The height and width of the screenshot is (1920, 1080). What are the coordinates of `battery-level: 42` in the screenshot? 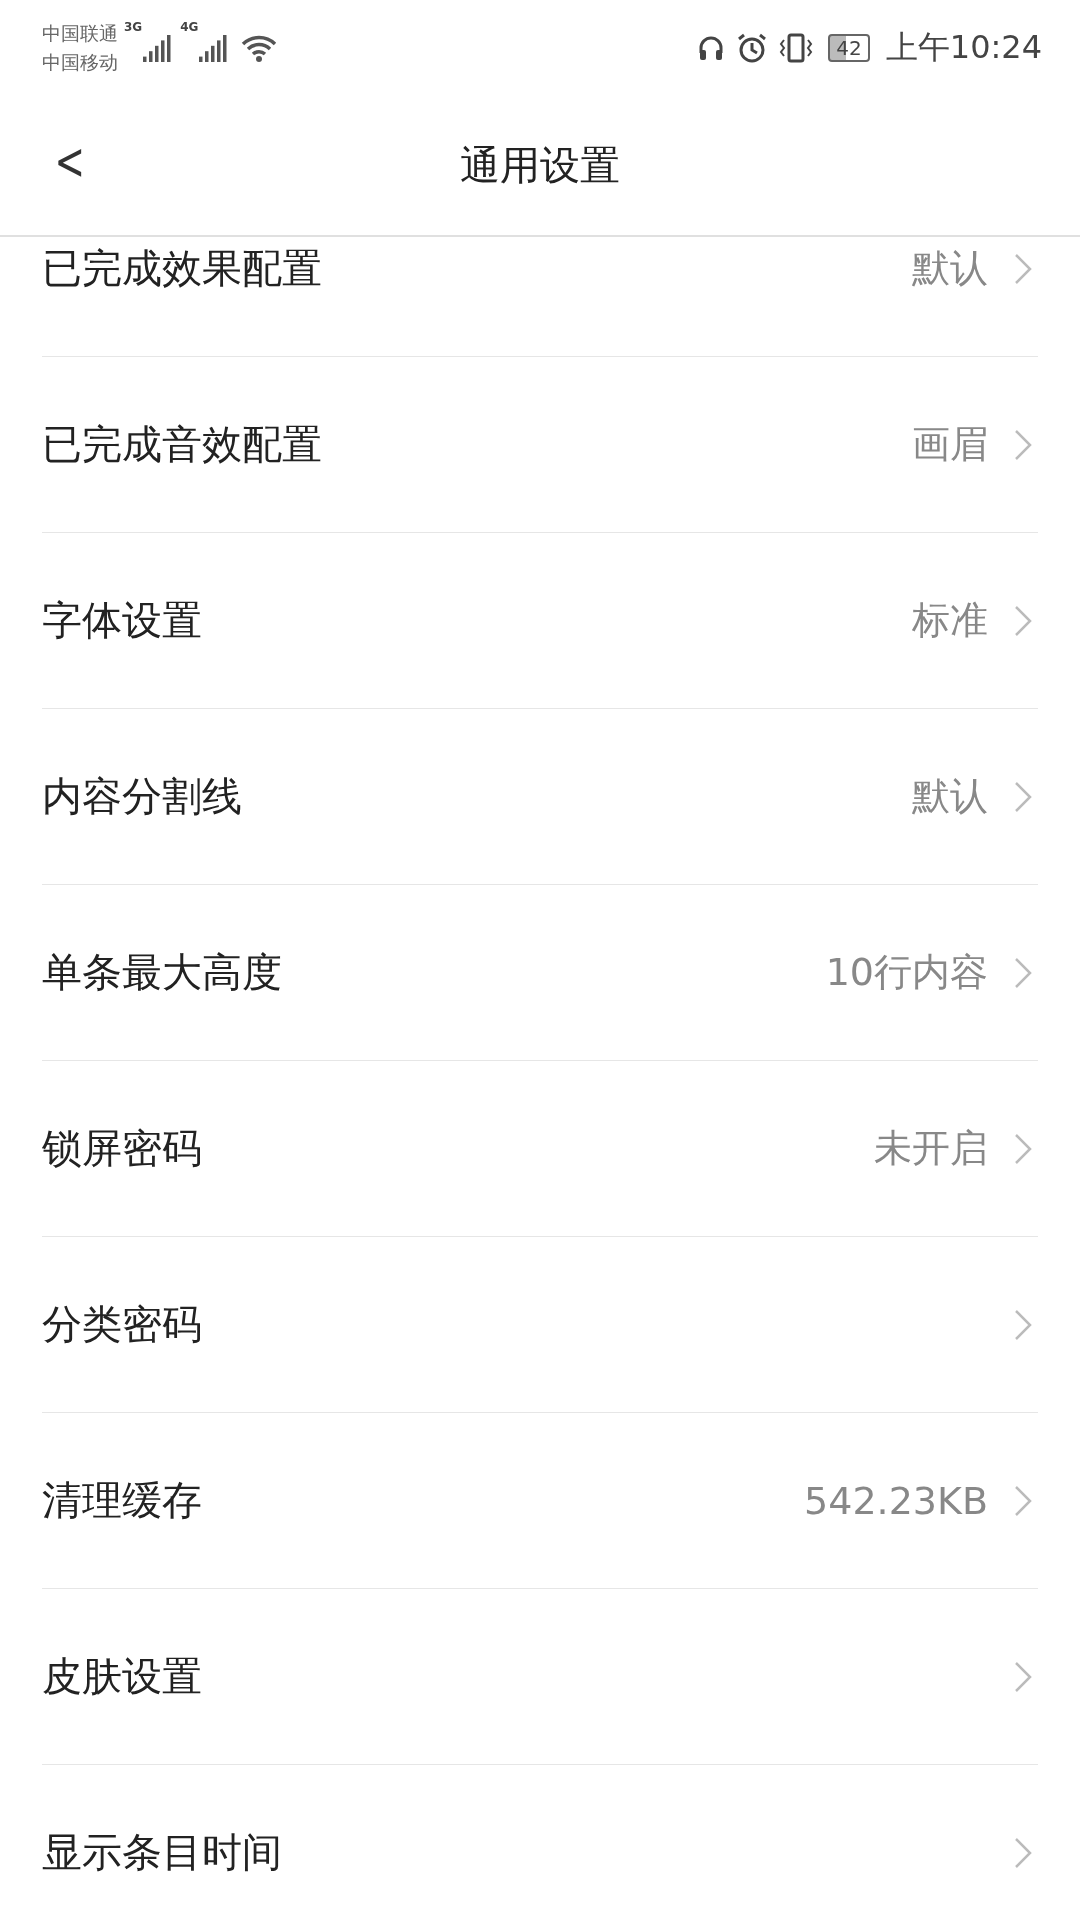 It's located at (849, 47).